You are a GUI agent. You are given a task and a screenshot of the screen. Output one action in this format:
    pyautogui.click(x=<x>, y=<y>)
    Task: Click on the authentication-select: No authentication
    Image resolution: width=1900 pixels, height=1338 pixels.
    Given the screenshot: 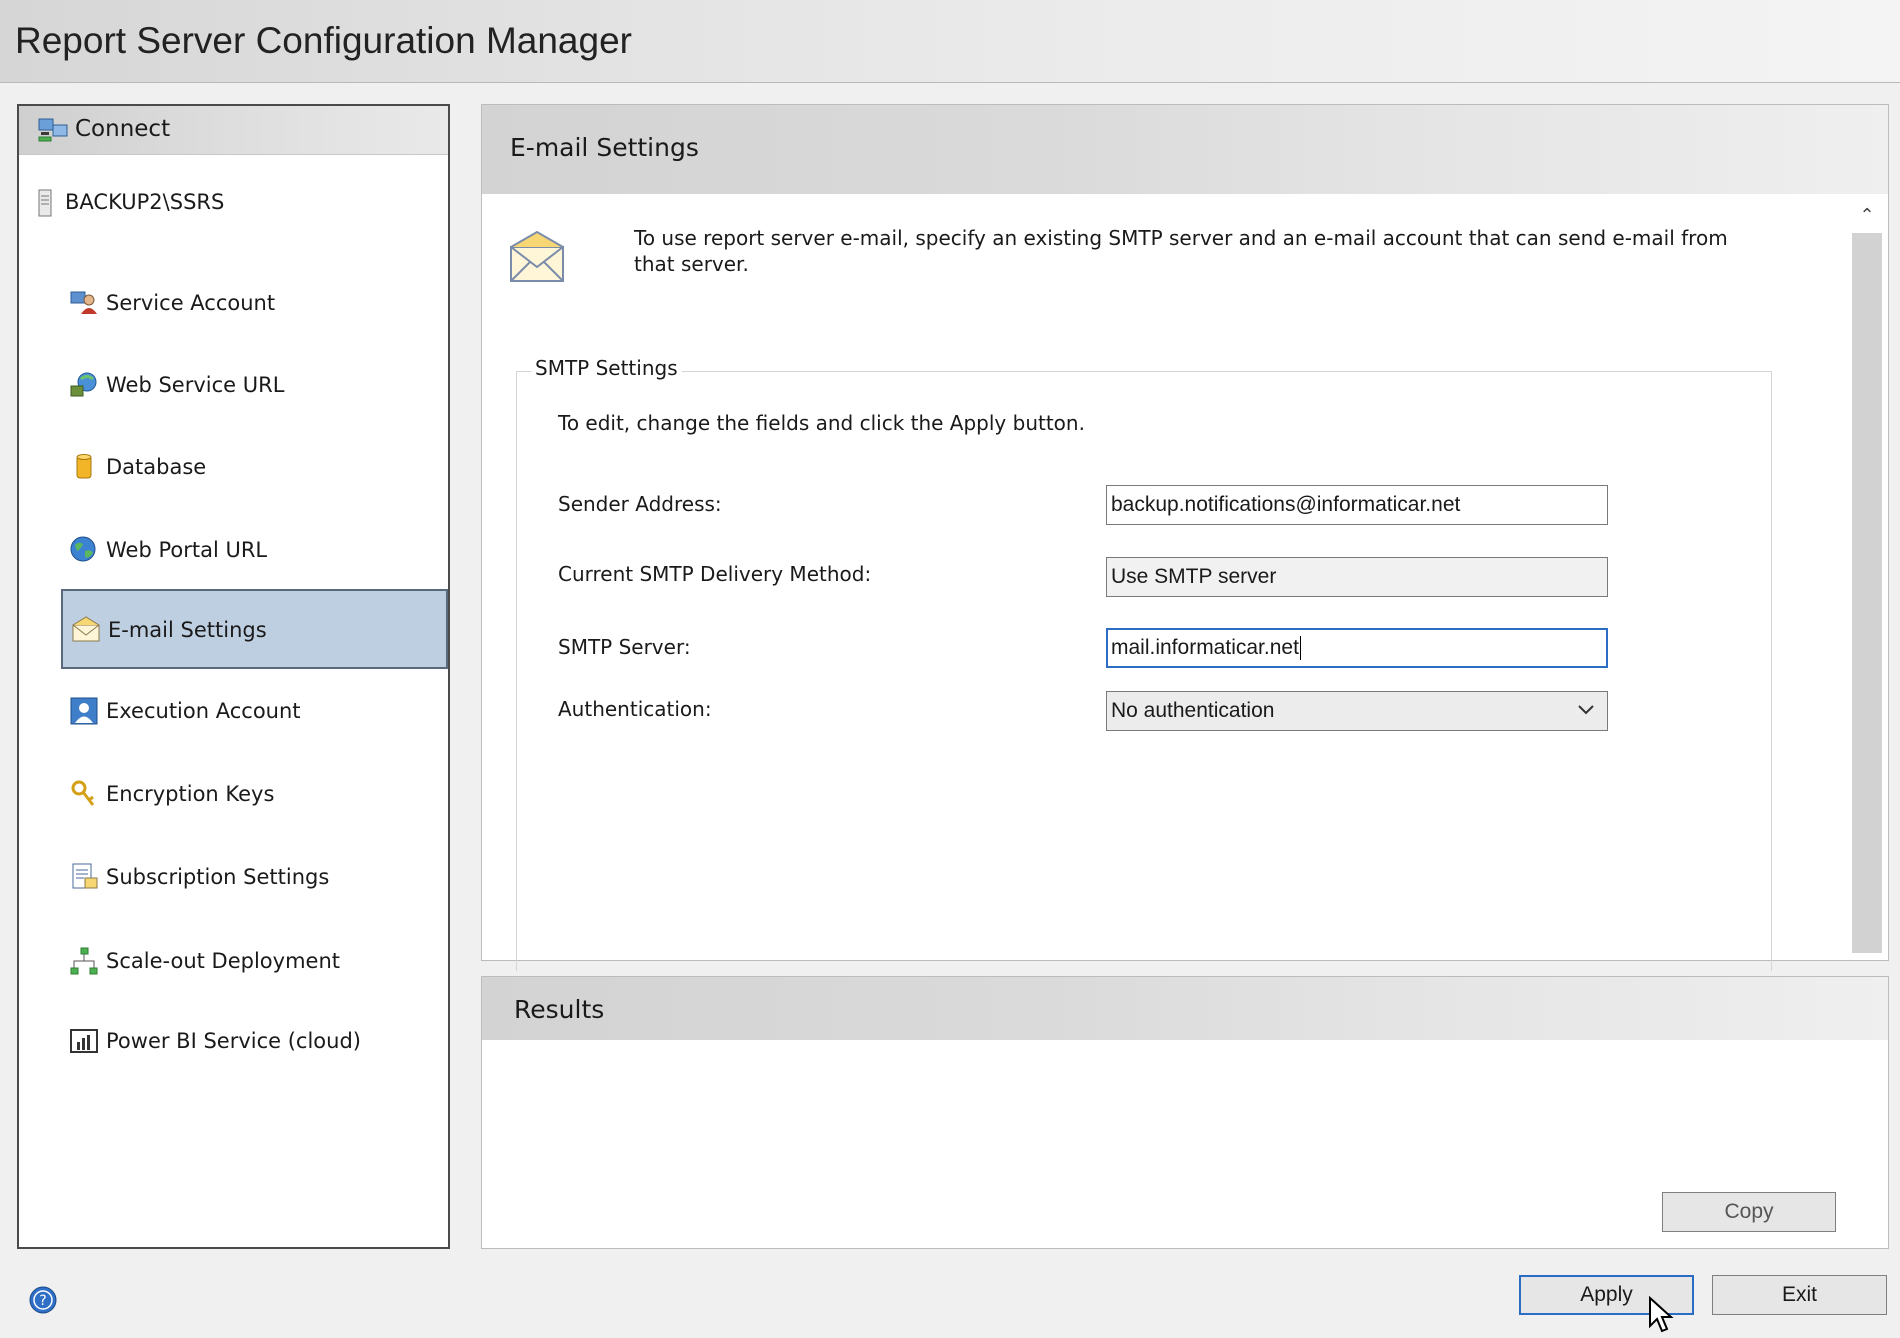 What is the action you would take?
    pyautogui.click(x=1357, y=711)
    